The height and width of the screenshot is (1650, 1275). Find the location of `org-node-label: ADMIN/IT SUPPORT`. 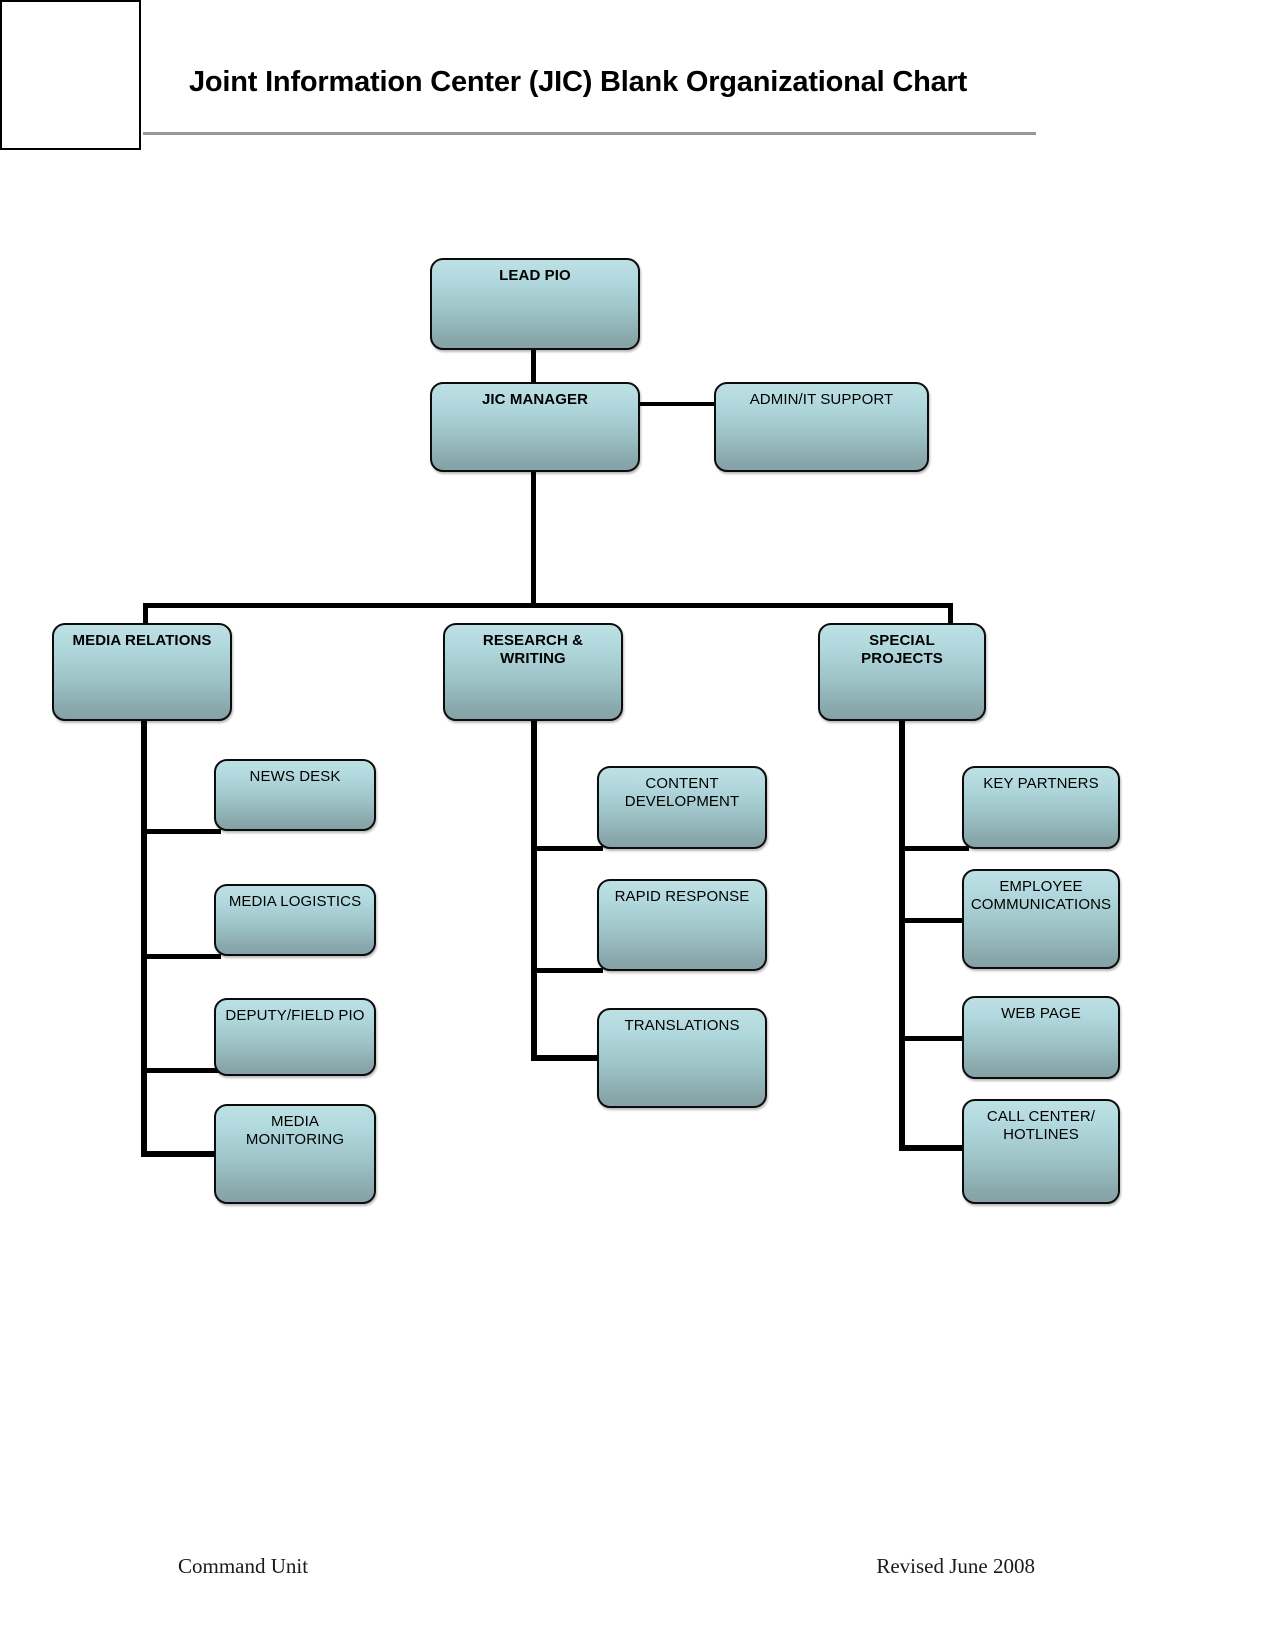

org-node-label: ADMIN/IT SUPPORT is located at coordinates (821, 399).